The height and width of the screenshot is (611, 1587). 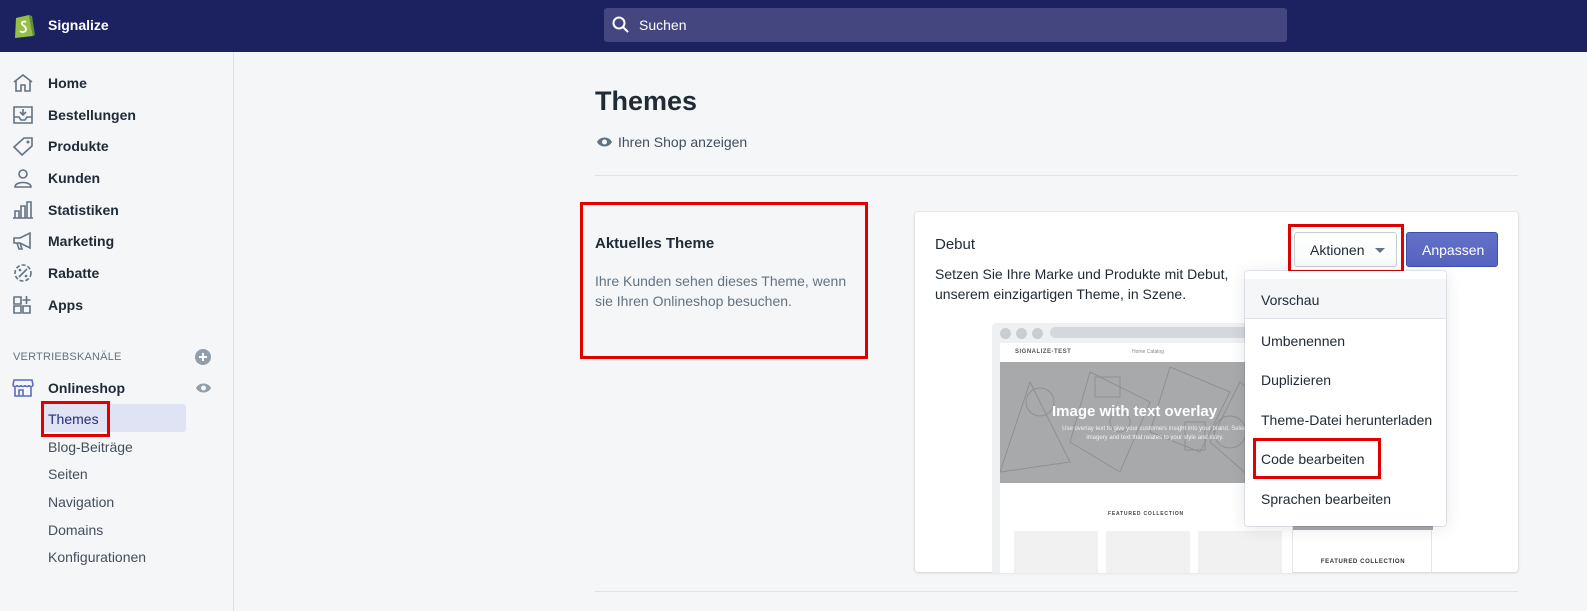 I want to click on search-placeholder: Suchen, so click(x=663, y=25).